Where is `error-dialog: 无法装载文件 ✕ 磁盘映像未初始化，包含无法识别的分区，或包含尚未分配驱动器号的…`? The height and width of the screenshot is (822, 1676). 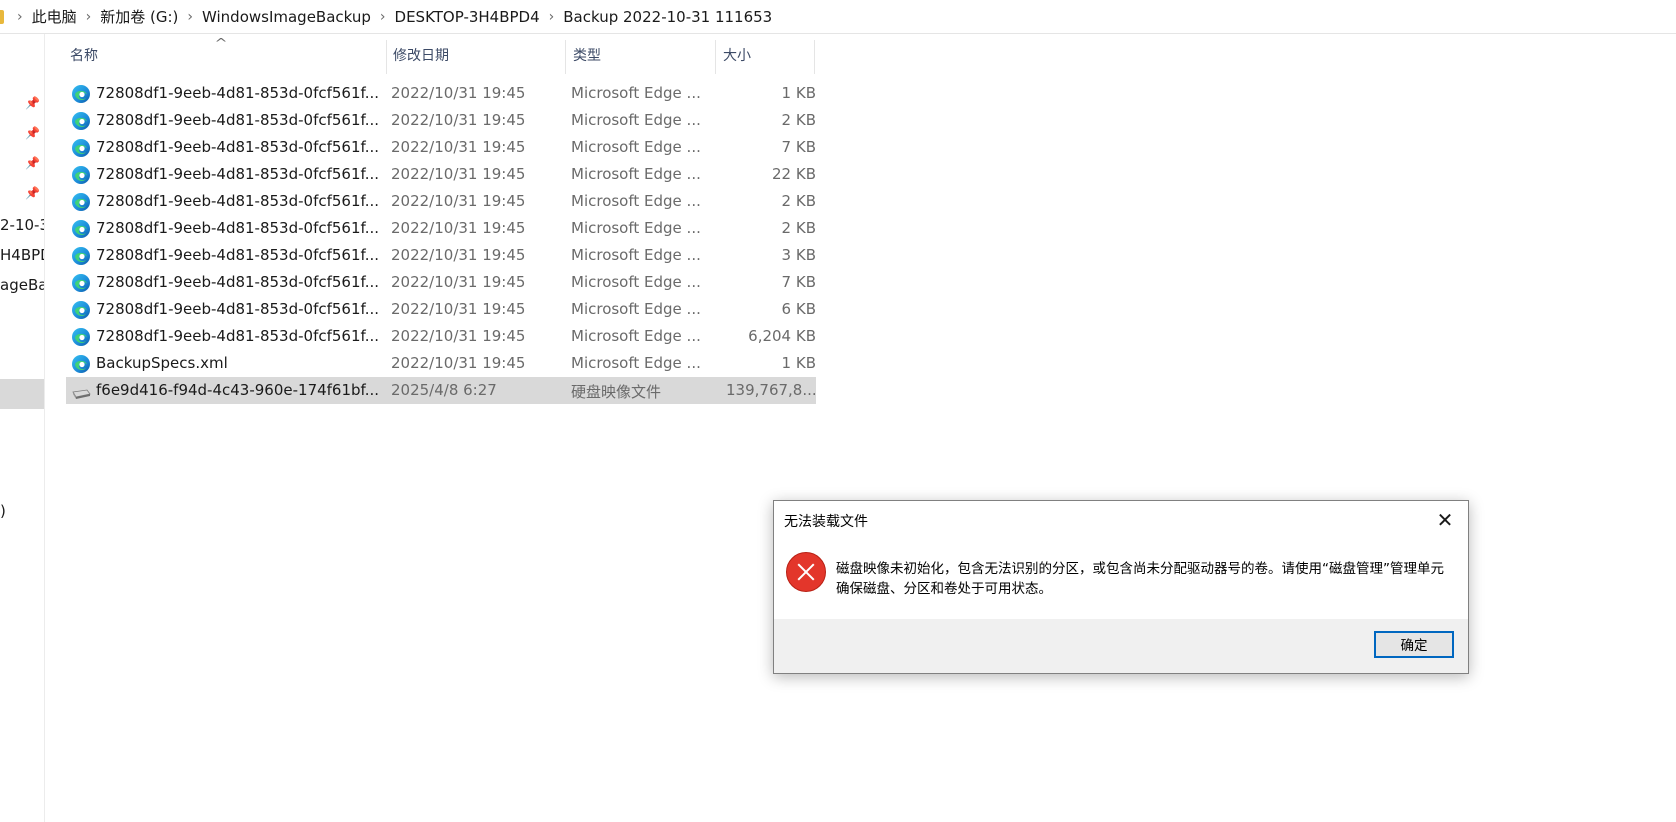 error-dialog: 无法装载文件 ✕ 磁盘映像未初始化，包含无法识别的分区，或包含尚未分配驱动器号的… is located at coordinates (1121, 587).